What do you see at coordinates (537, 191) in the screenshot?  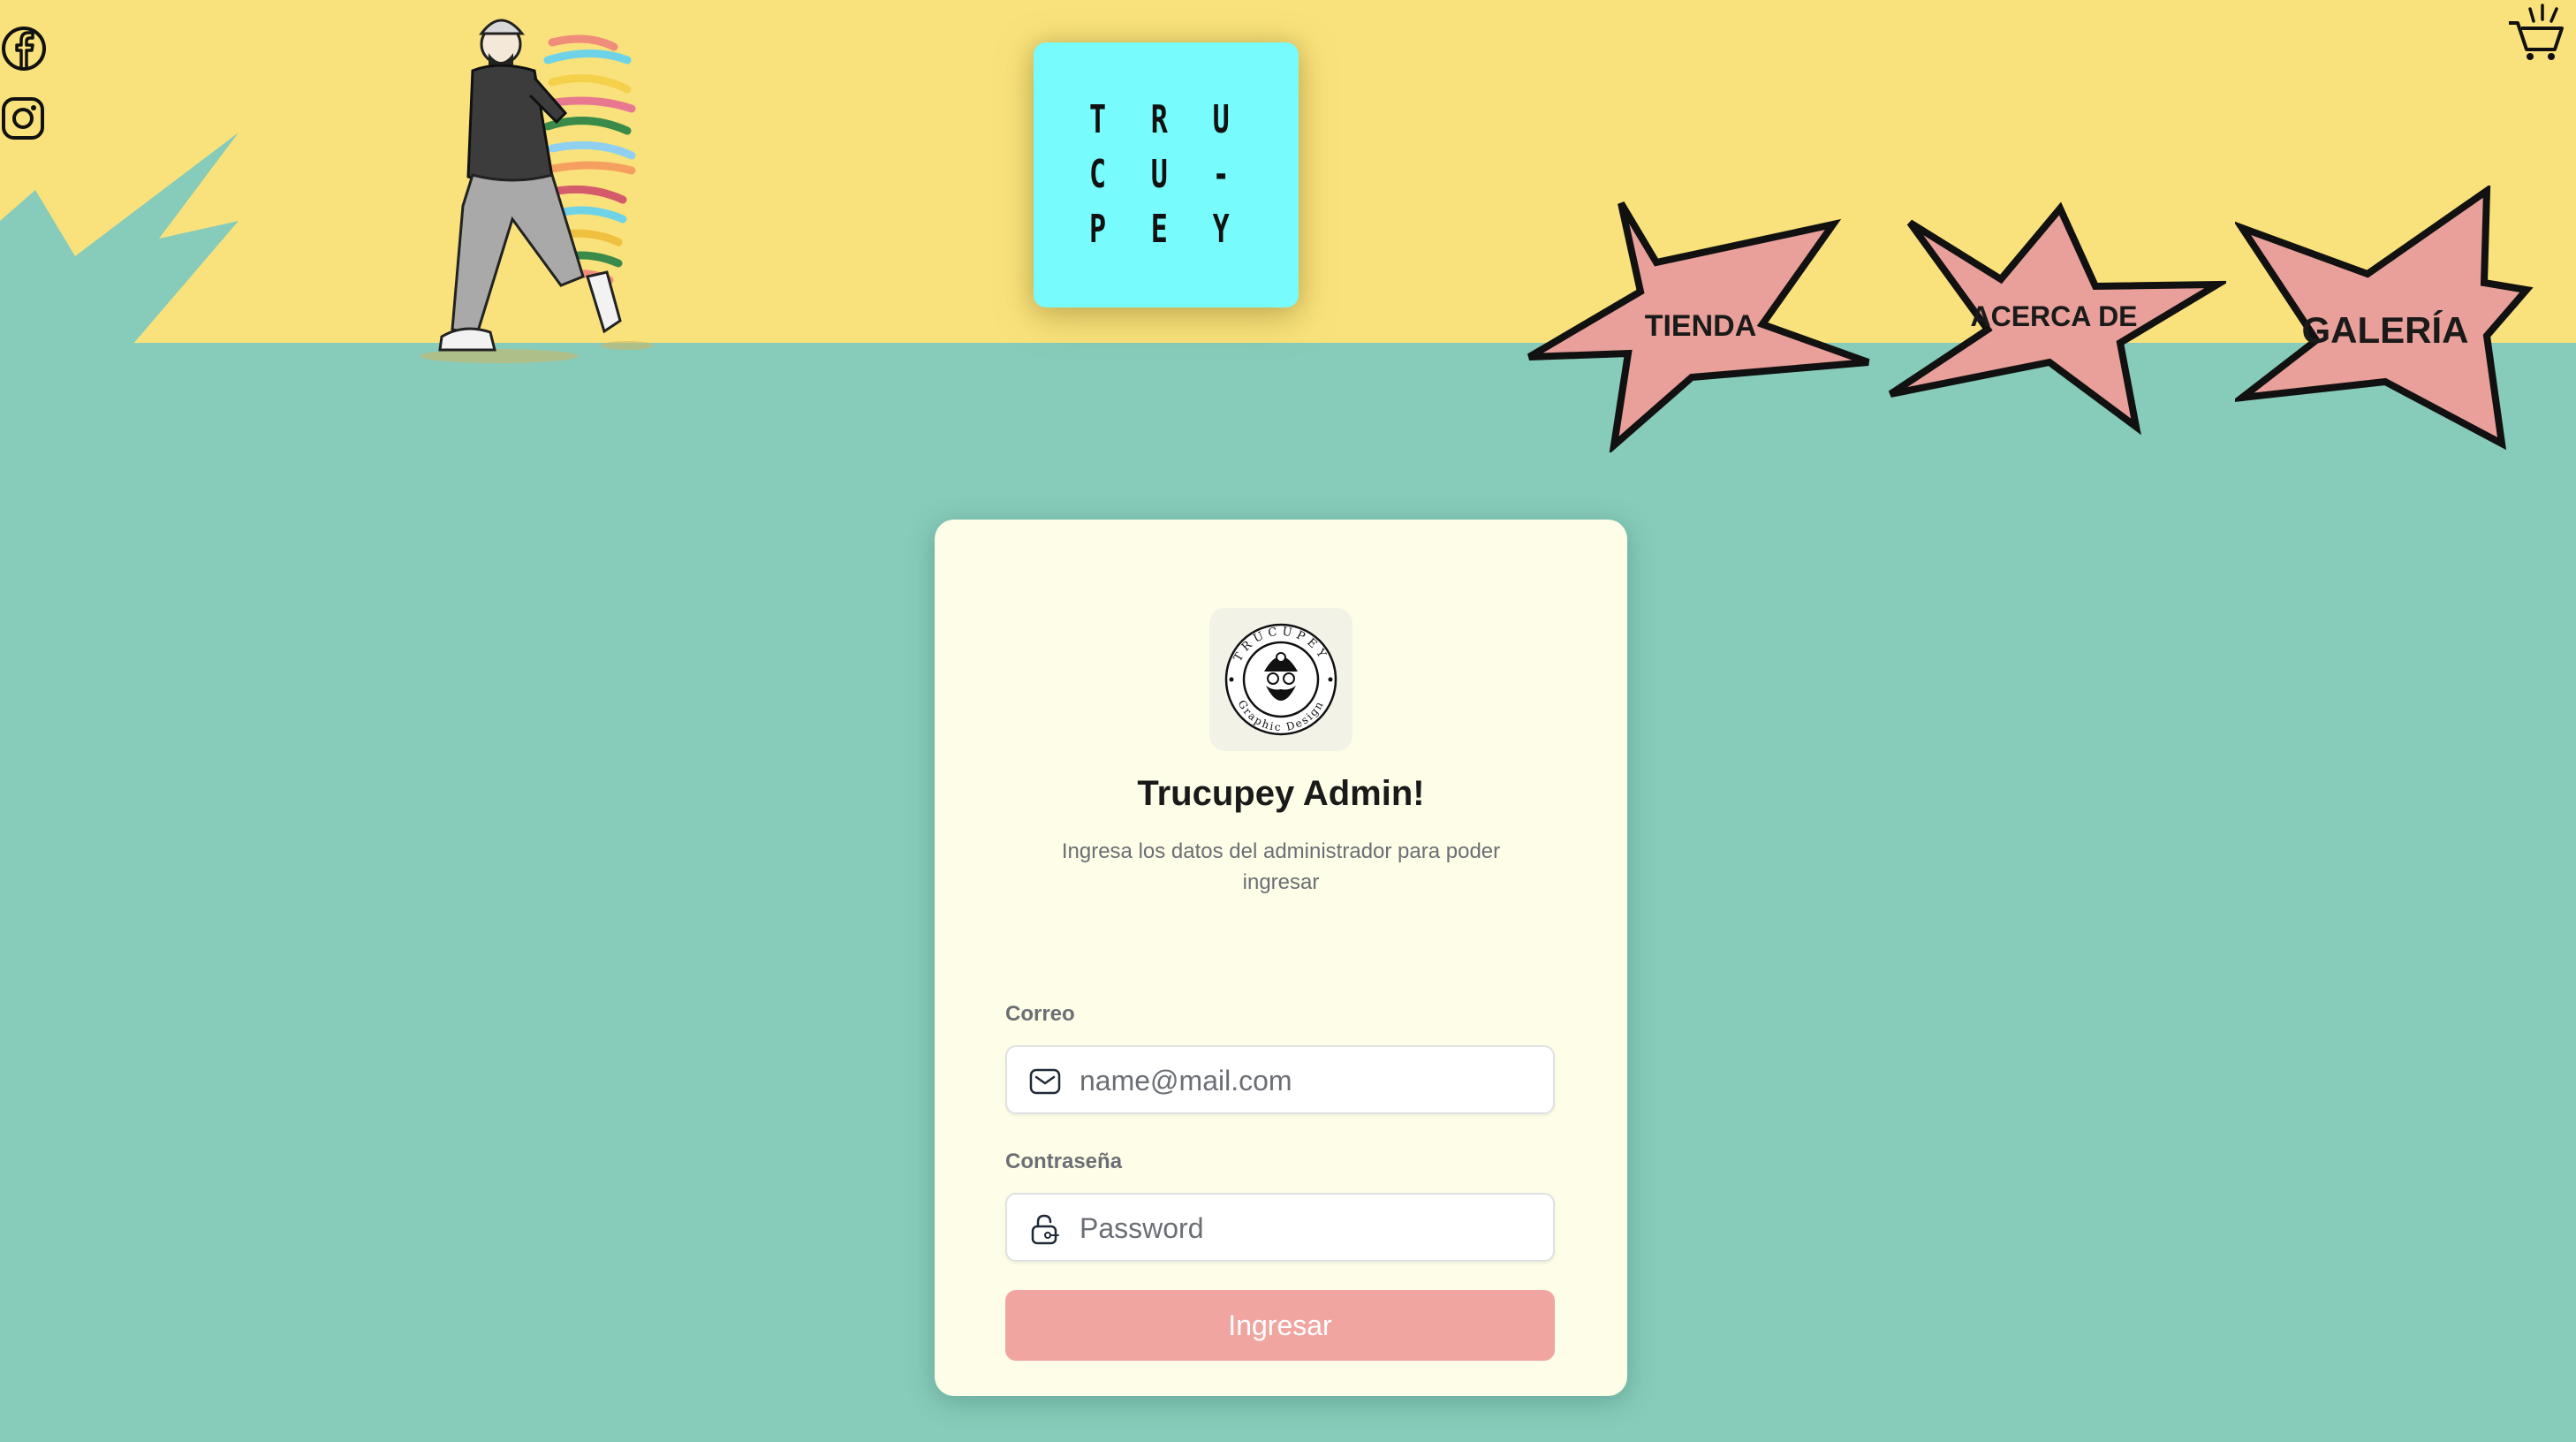 I see `walking-man-illustration` at bounding box center [537, 191].